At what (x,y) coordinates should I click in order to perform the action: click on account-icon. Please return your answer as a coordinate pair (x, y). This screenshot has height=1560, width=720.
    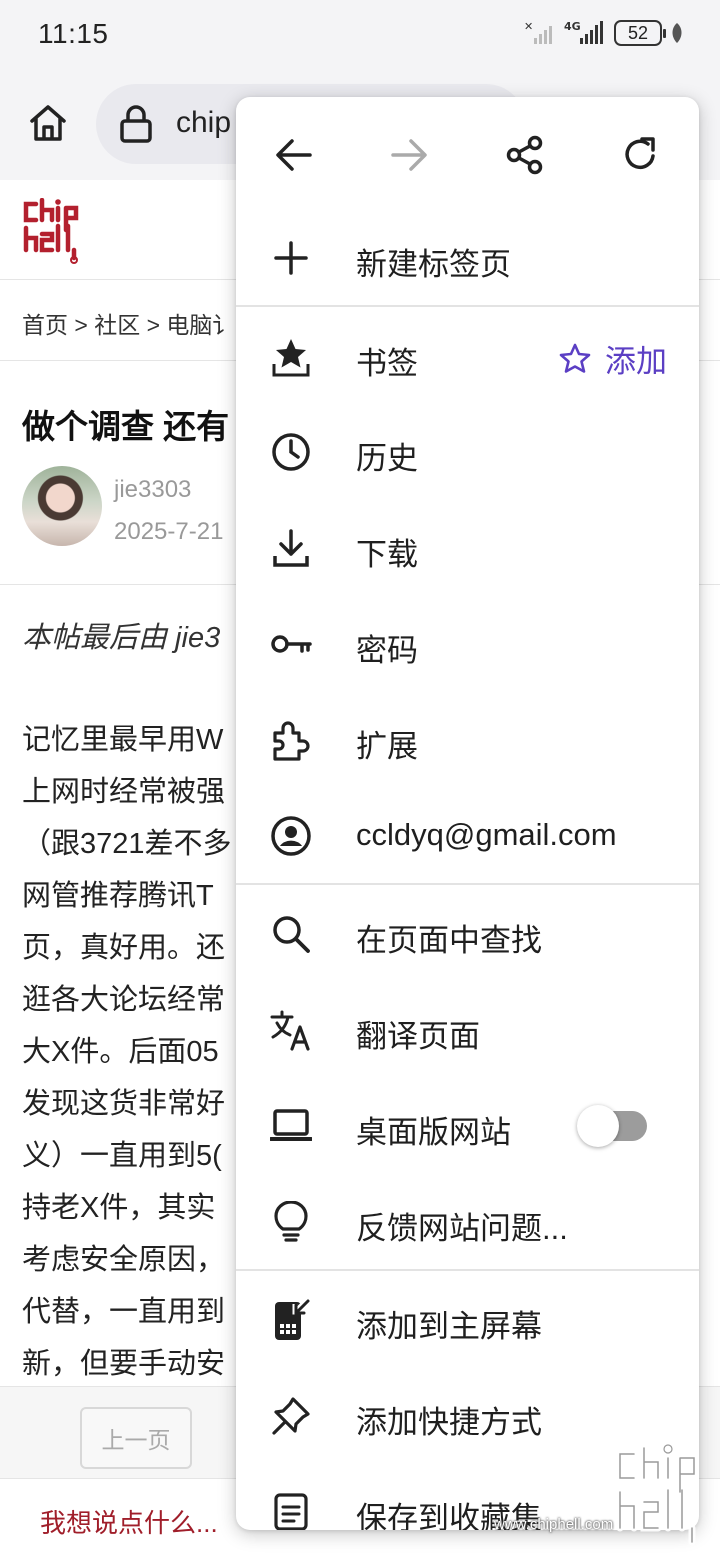
    Looking at the image, I should click on (291, 836).